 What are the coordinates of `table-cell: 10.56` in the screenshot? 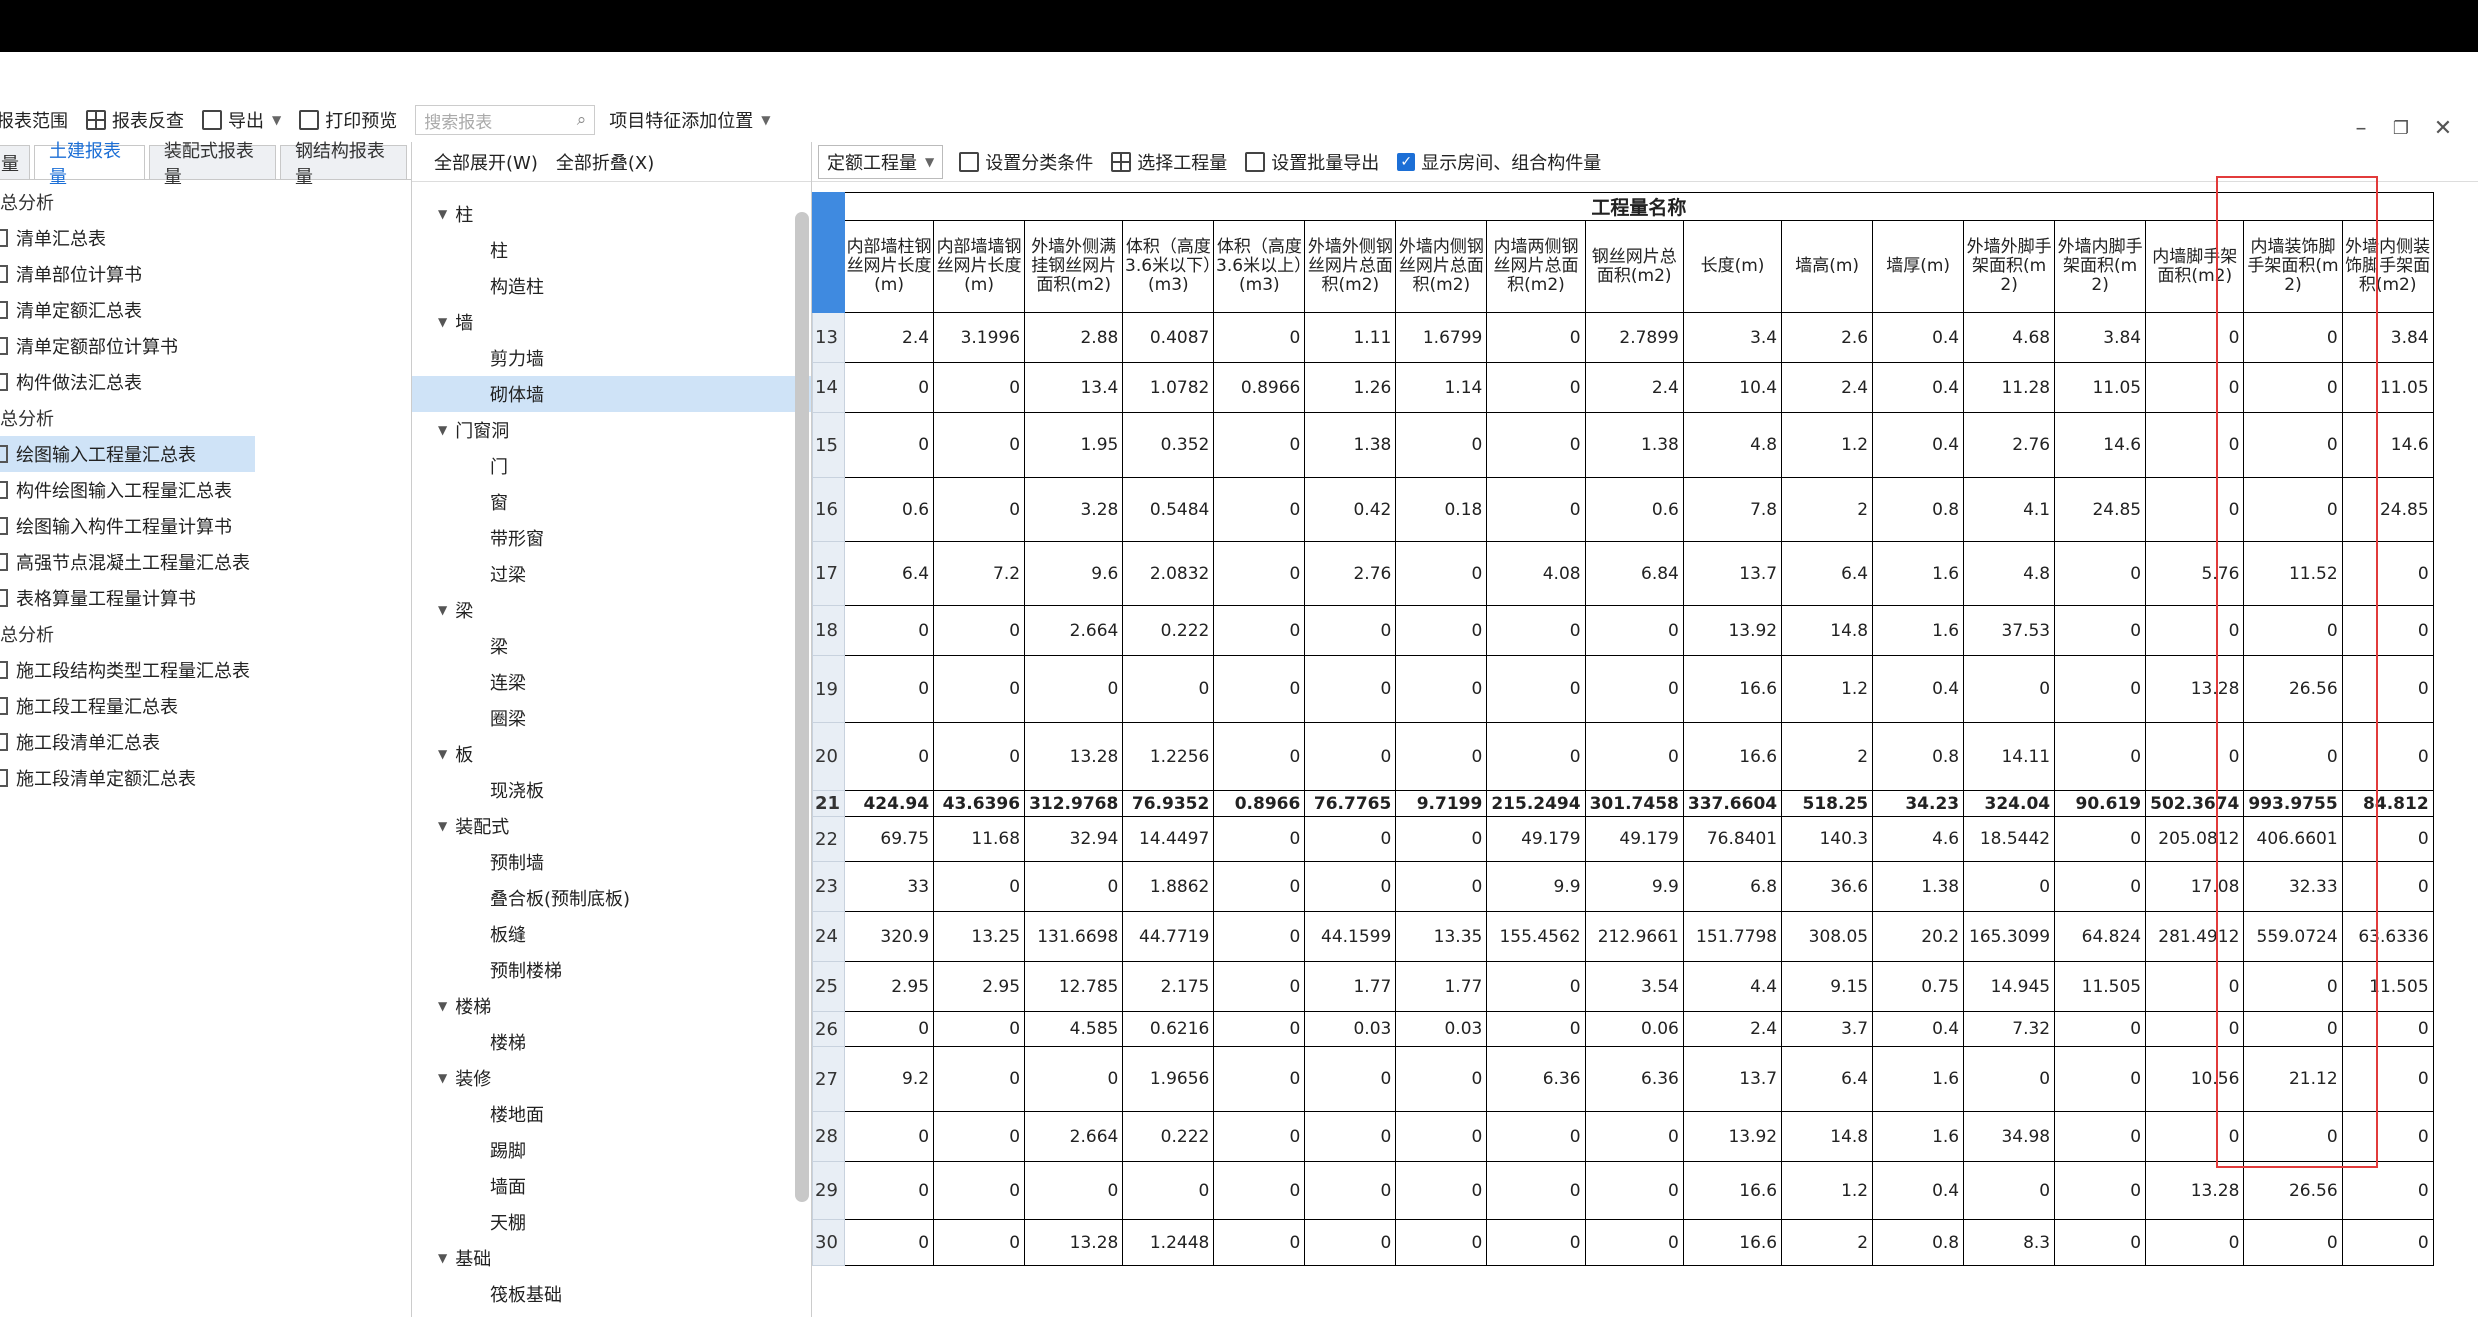 It's located at (2195, 1079).